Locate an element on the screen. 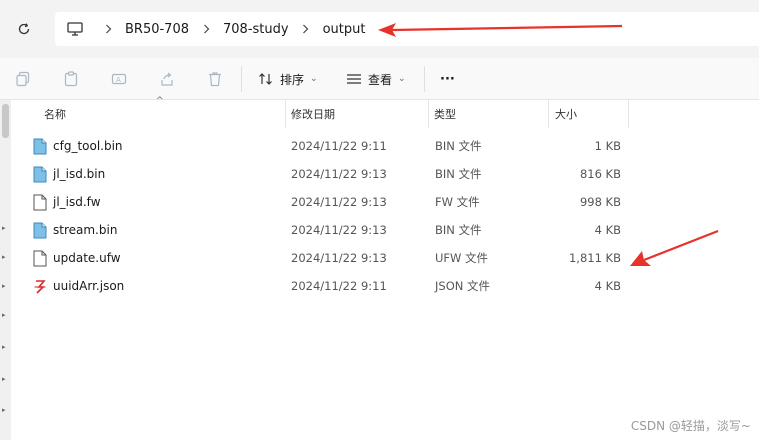  column-header-date: 修改日期 is located at coordinates (313, 114).